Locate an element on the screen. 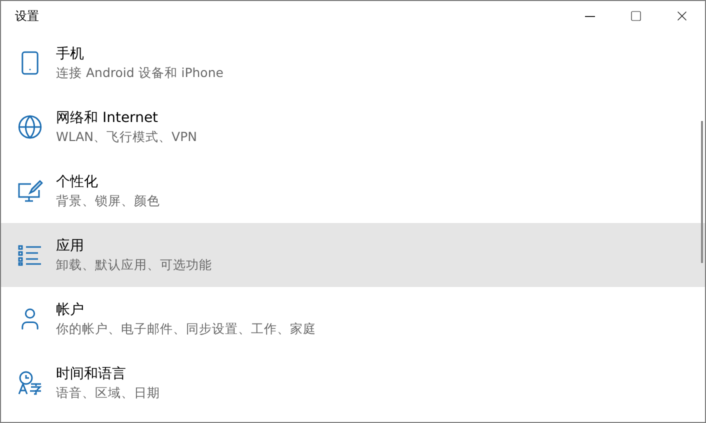 This screenshot has width=706, height=423. item-description: 你的帐户、电子邮件、同步设置、工作、家庭 is located at coordinates (186, 329).